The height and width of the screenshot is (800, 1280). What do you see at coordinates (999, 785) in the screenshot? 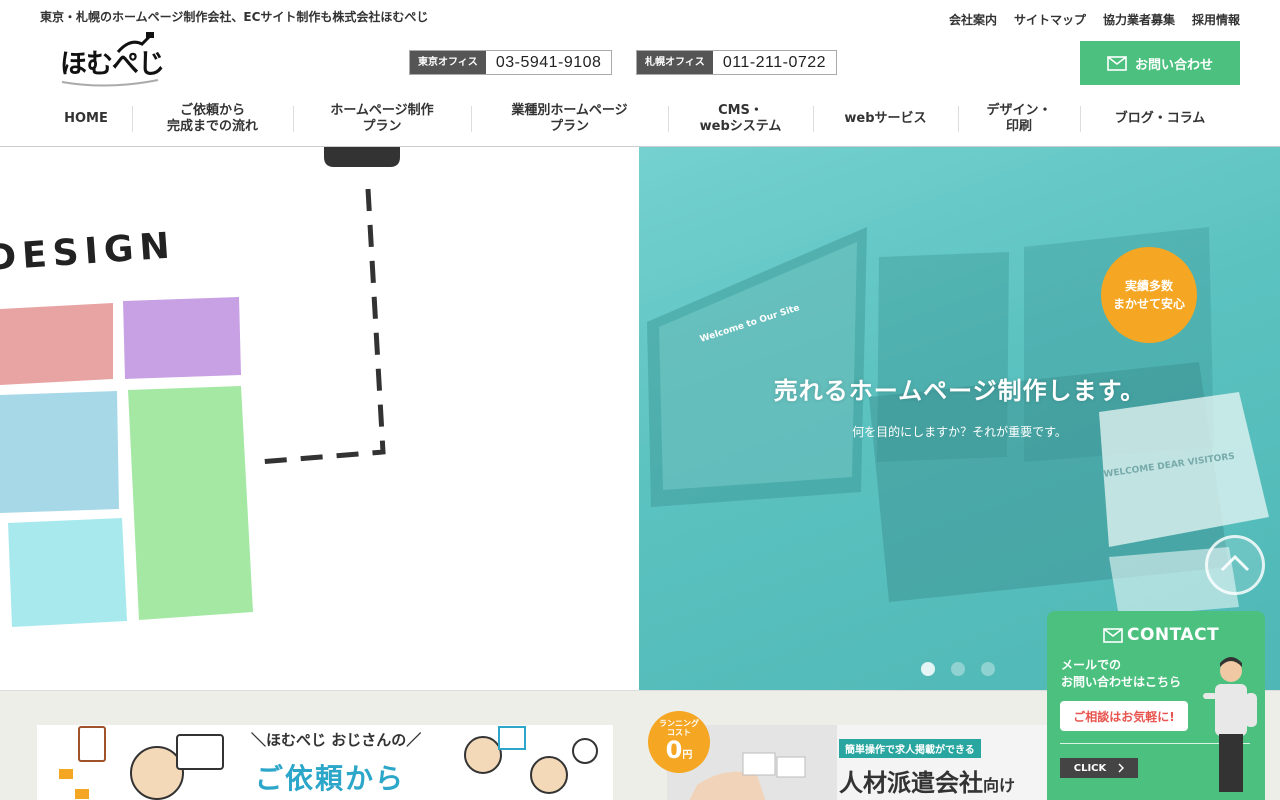
I see `staffing-banner-title-suffix: 向け` at bounding box center [999, 785].